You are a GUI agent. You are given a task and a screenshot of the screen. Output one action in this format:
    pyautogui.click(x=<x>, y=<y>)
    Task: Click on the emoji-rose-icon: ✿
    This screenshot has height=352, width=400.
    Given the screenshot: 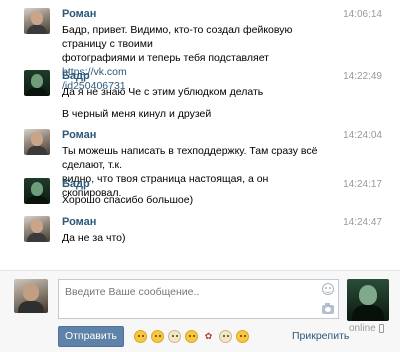 What is the action you would take?
    pyautogui.click(x=208, y=336)
    